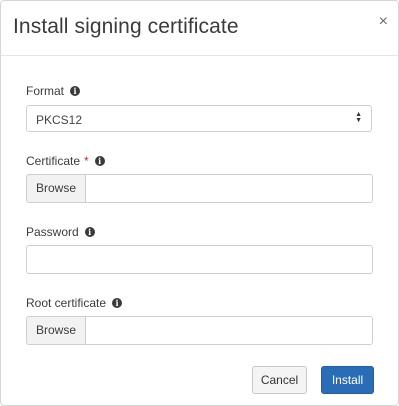  What do you see at coordinates (383, 22) in the screenshot?
I see `close-icon: ×` at bounding box center [383, 22].